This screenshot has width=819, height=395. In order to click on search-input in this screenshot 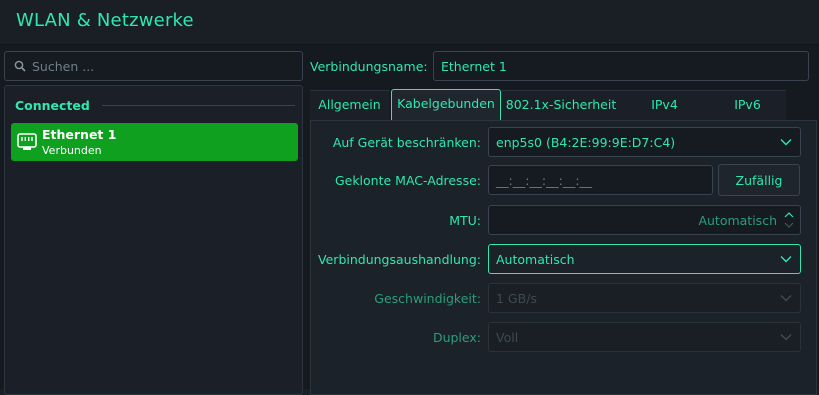, I will do `click(162, 66)`.